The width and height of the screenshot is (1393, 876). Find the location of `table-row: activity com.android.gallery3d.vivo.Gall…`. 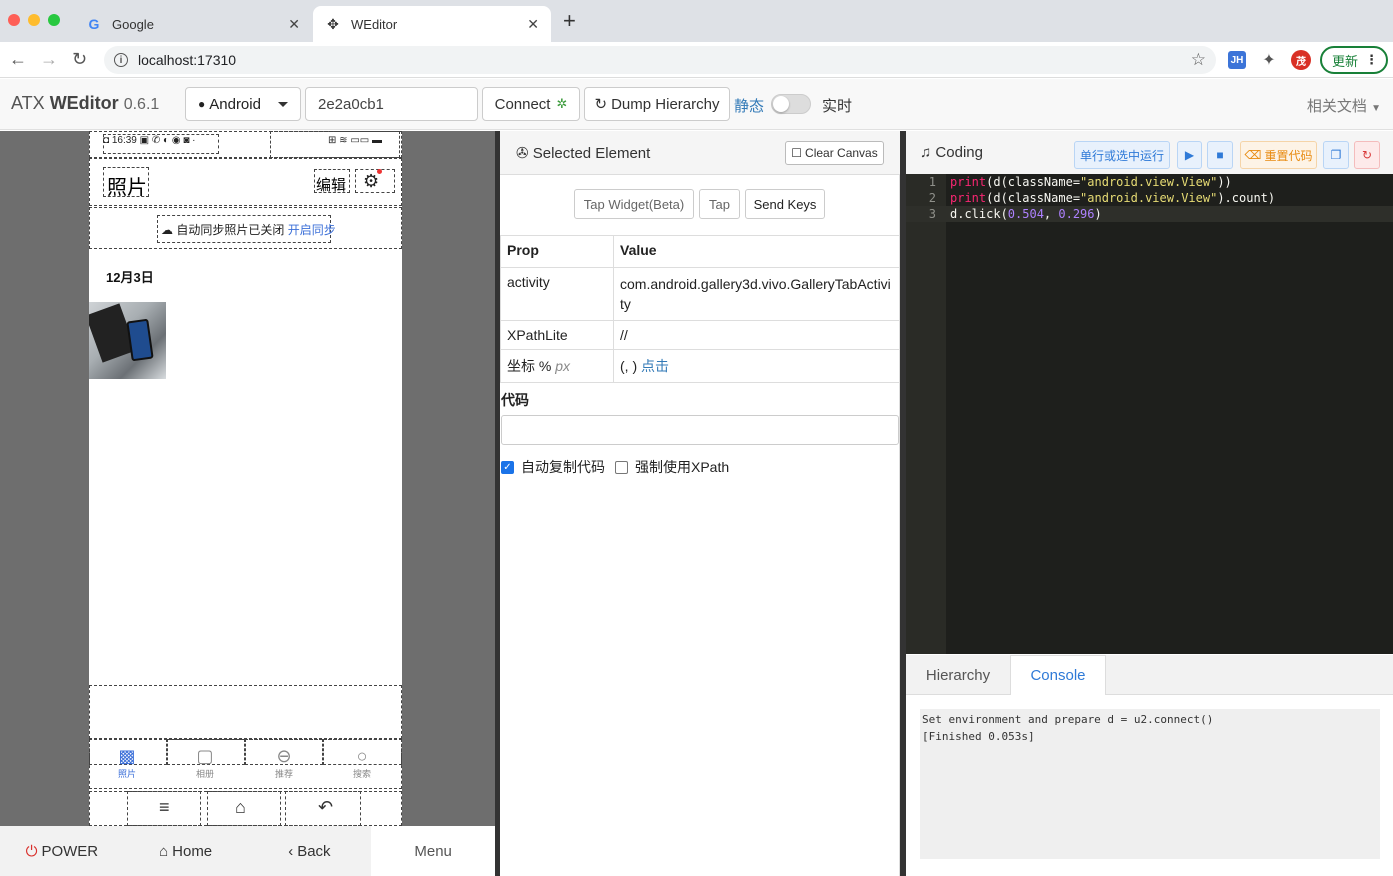

table-row: activity com.android.gallery3d.vivo.Gall… is located at coordinates (700, 294).